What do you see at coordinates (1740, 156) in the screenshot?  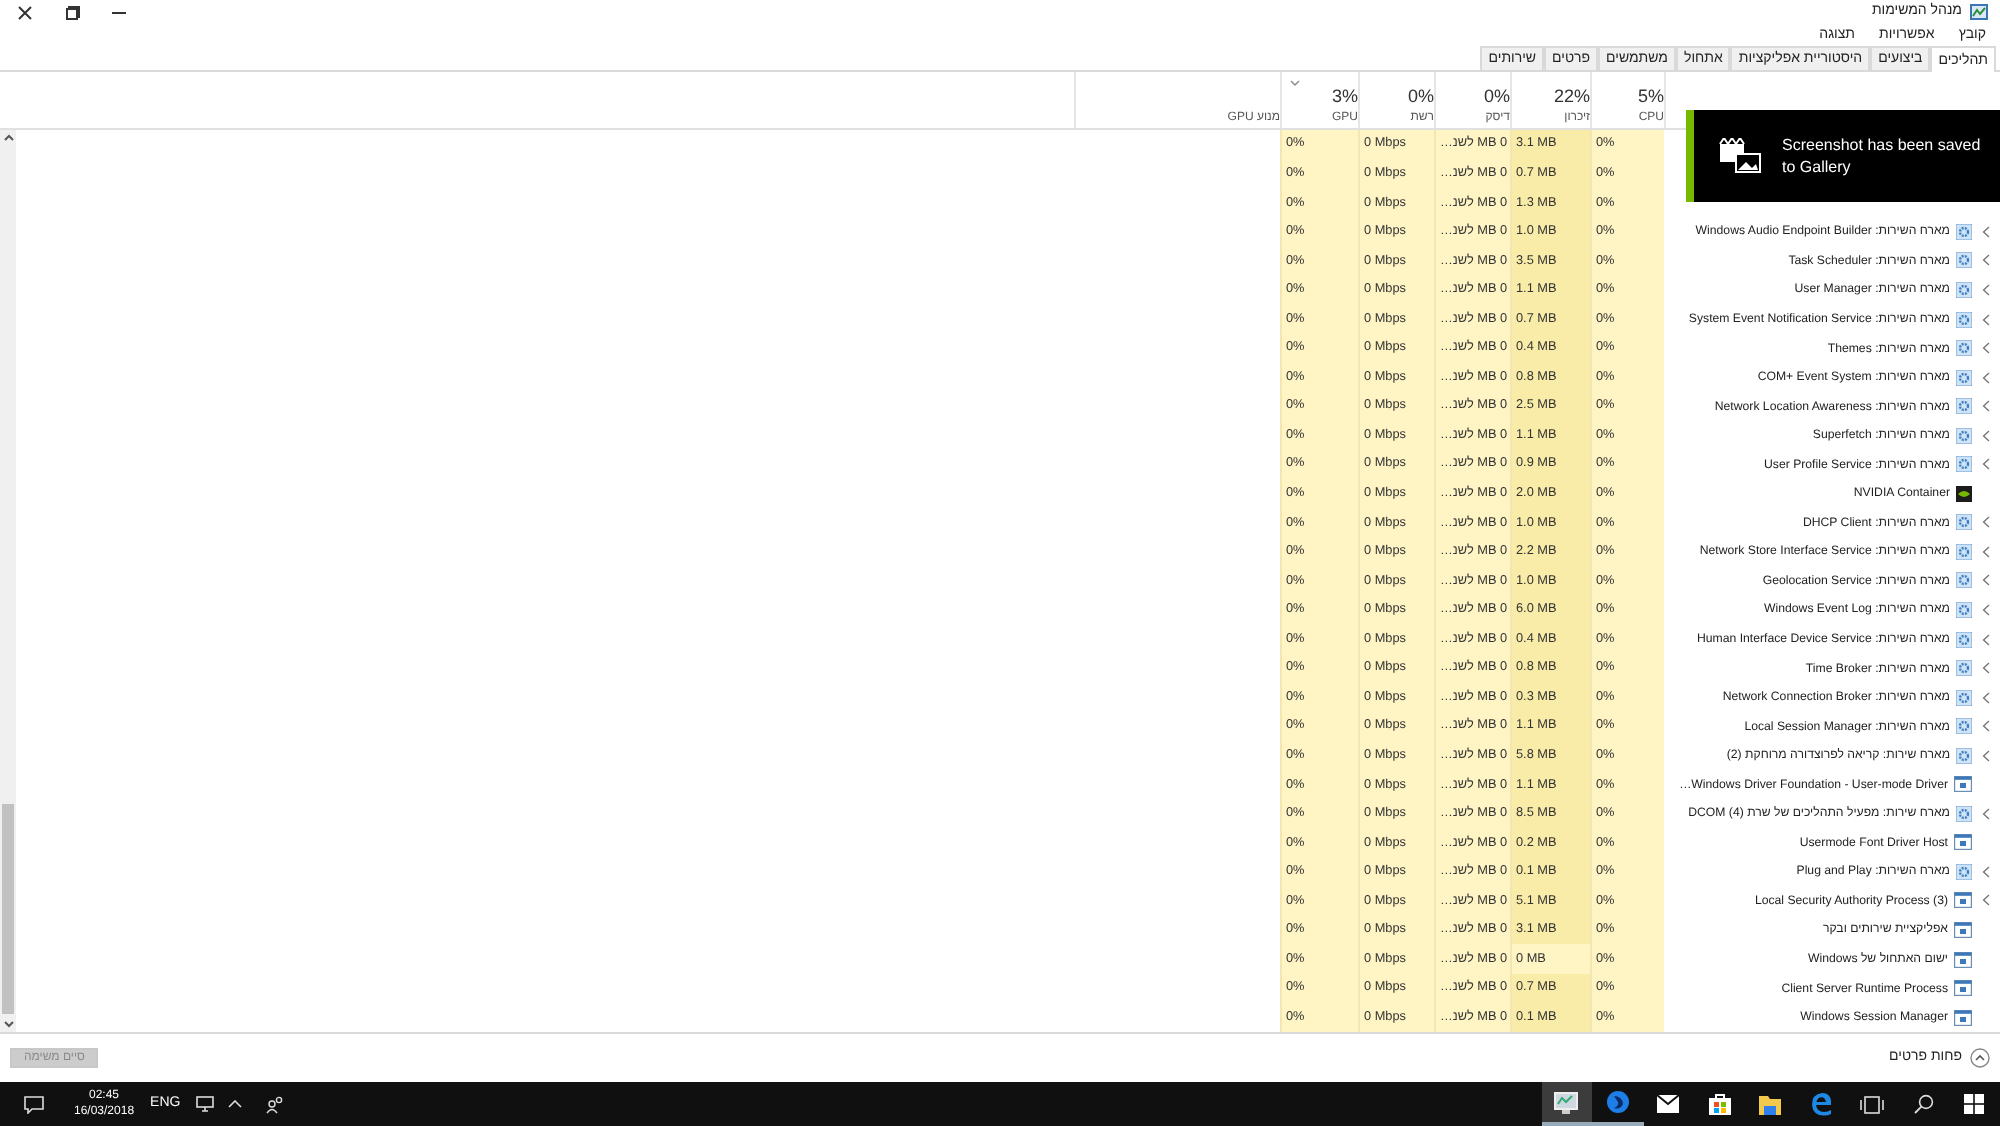 I see `clapper-image-icon` at bounding box center [1740, 156].